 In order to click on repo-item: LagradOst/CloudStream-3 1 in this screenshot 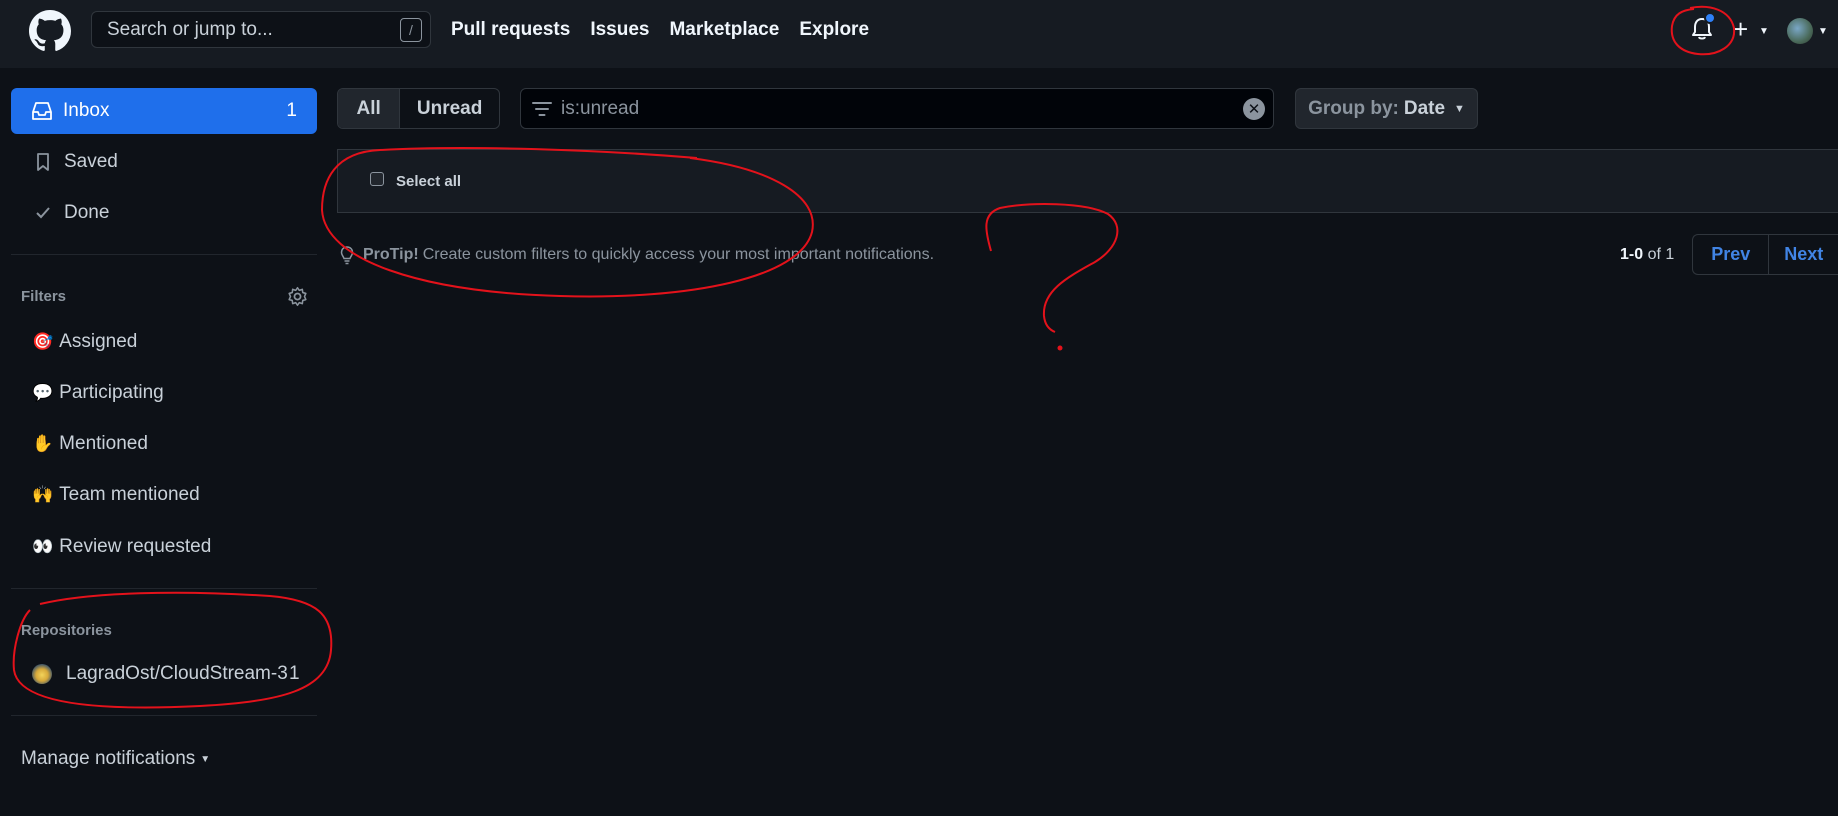, I will do `click(166, 674)`.